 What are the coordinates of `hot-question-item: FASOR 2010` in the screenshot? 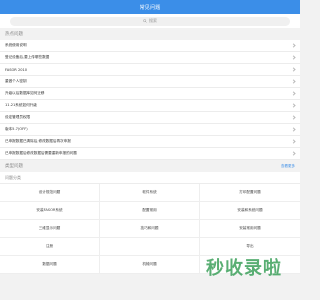 It's located at (150, 70).